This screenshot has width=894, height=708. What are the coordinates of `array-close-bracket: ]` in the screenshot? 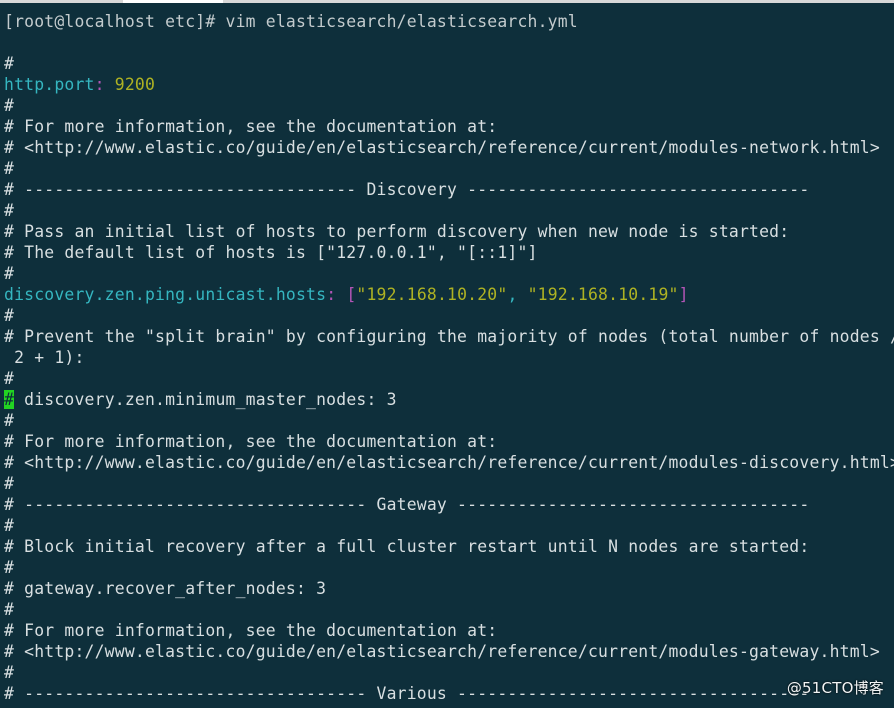 It's located at (683, 294).